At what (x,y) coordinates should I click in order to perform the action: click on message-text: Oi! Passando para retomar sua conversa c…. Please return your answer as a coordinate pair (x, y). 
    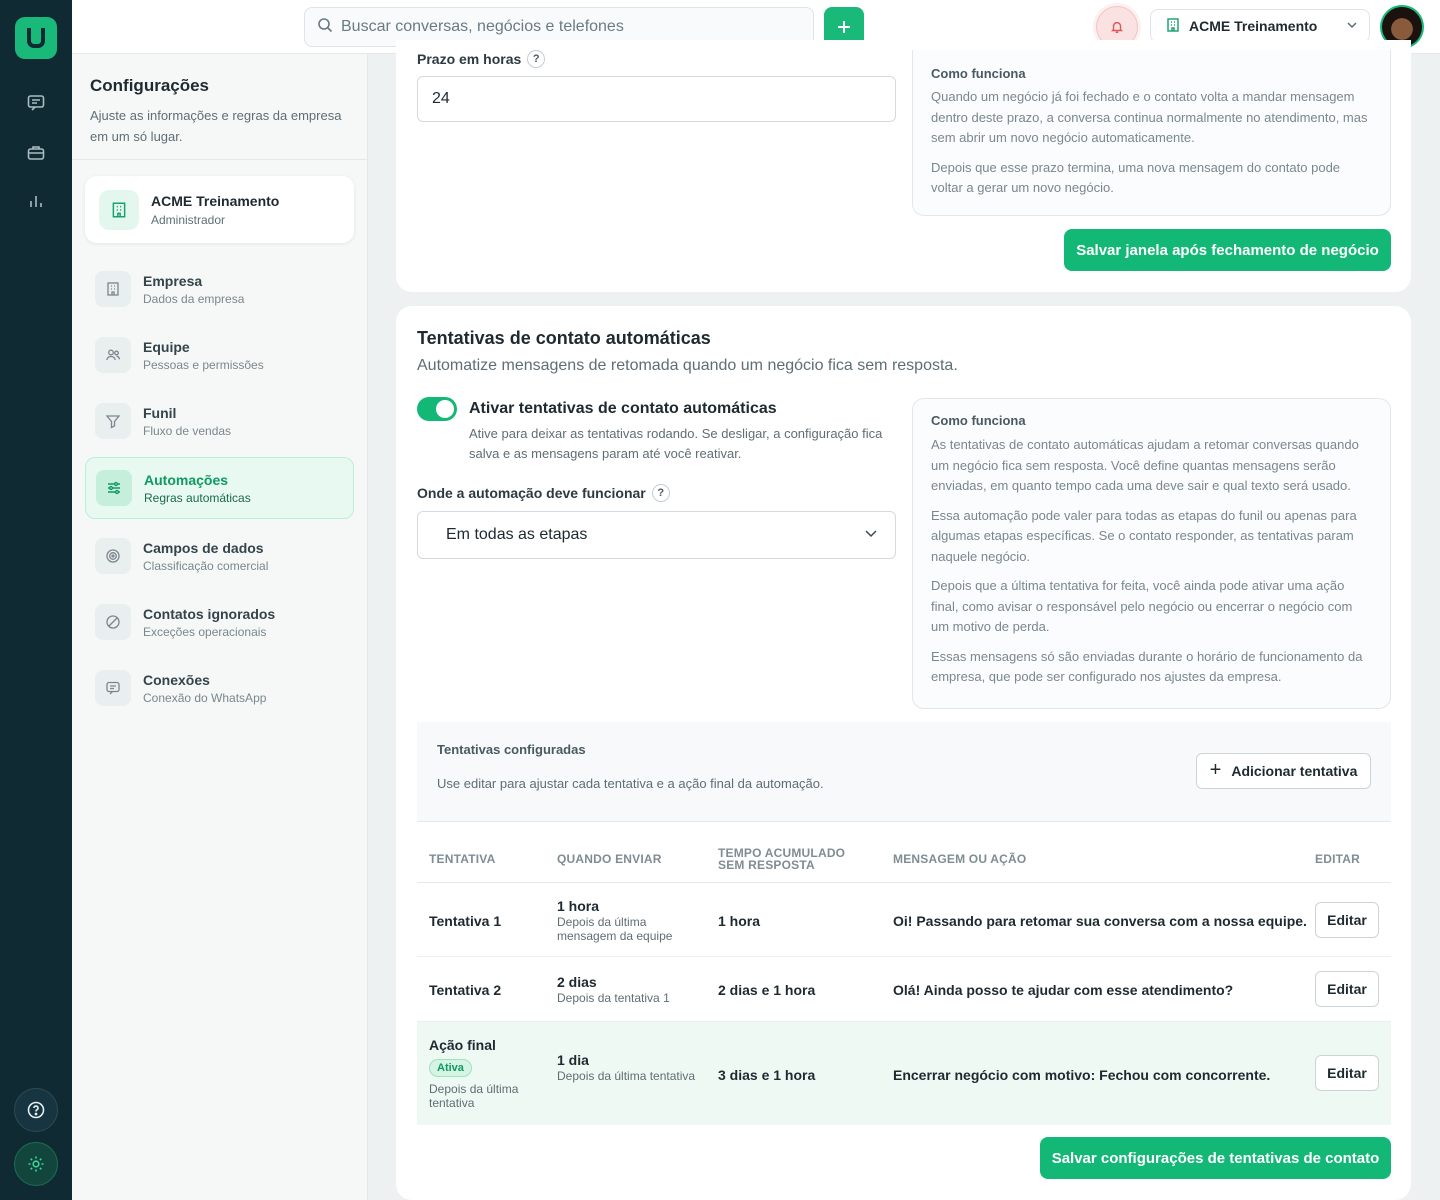
    Looking at the image, I should click on (1100, 921).